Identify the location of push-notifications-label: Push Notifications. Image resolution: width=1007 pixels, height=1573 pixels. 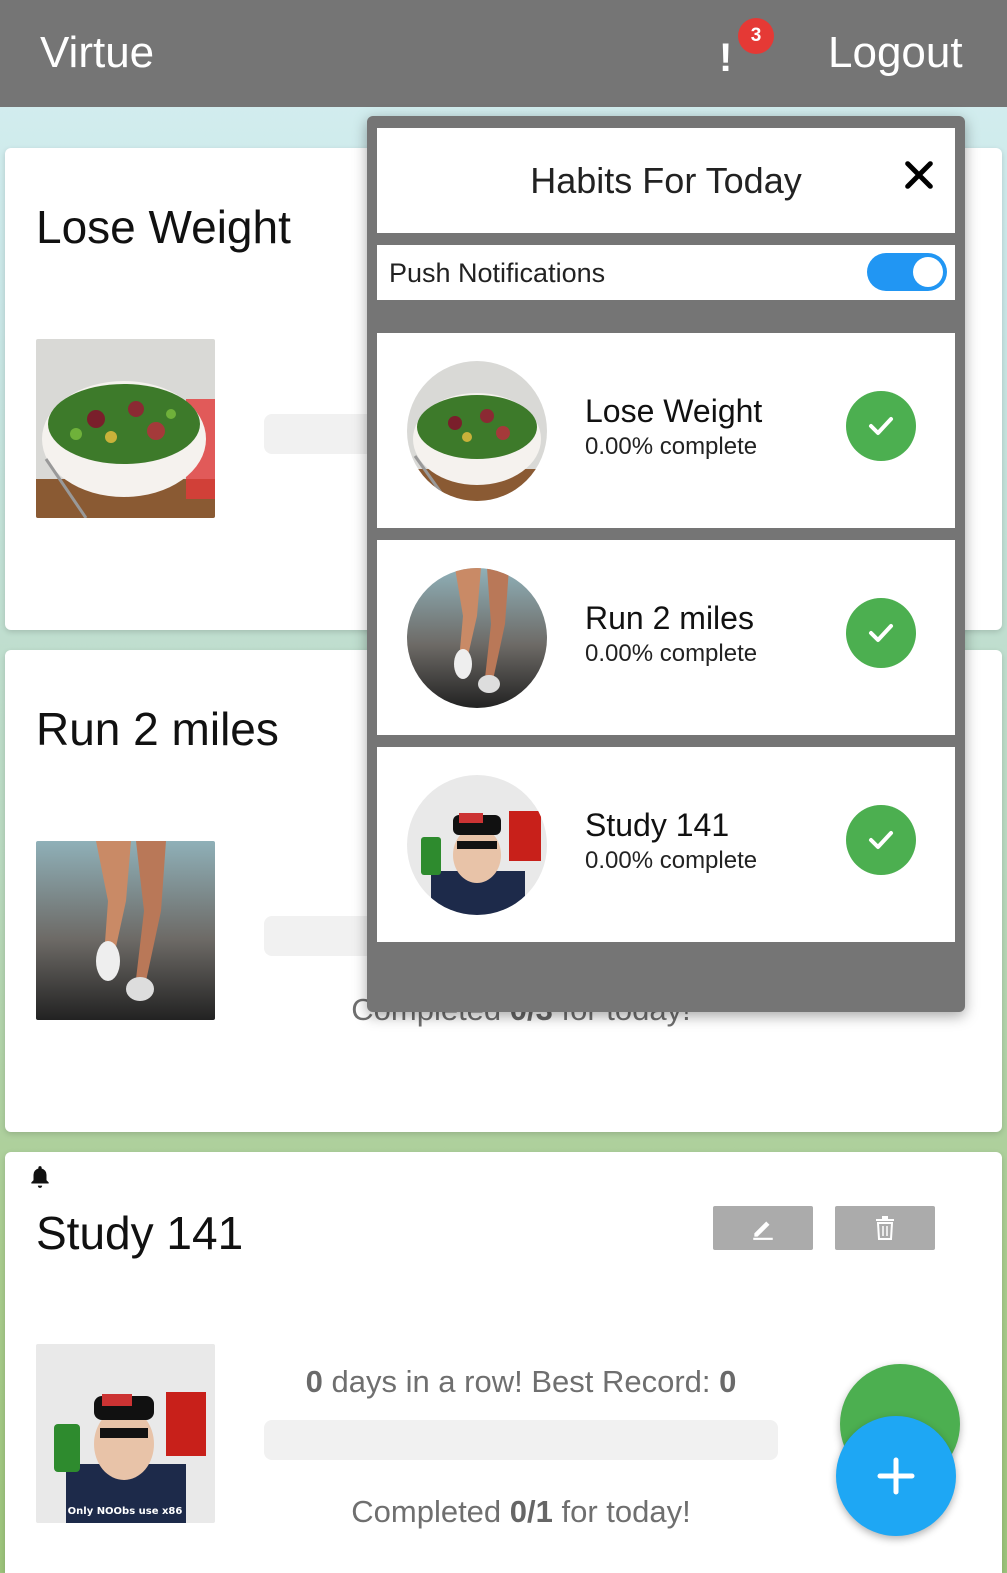
(497, 273).